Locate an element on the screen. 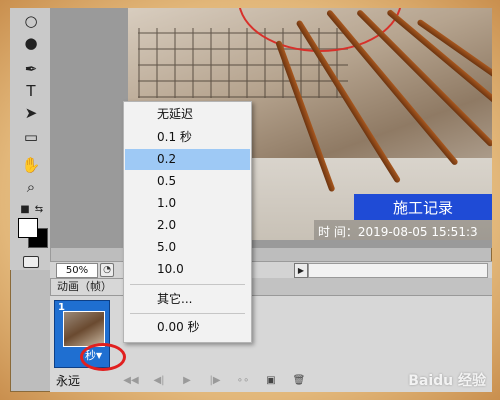 This screenshot has height=400, width=500. trash-icon: 🗑 is located at coordinates (299, 381).